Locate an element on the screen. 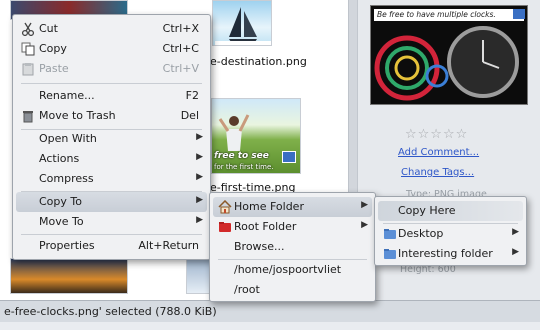  paste-label: Paste is located at coordinates (54, 68).